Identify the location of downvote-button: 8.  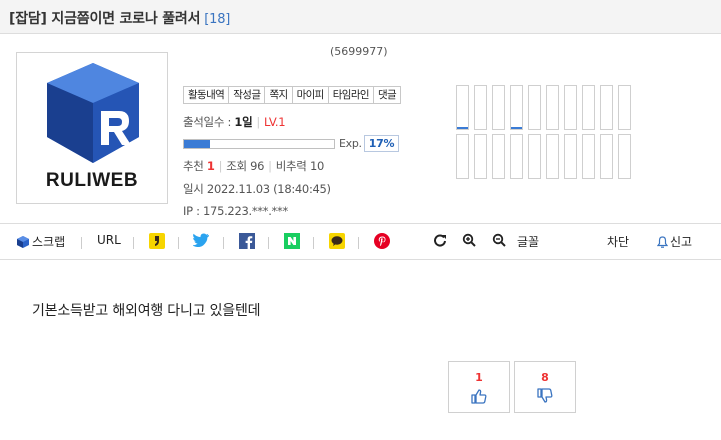
(545, 387).